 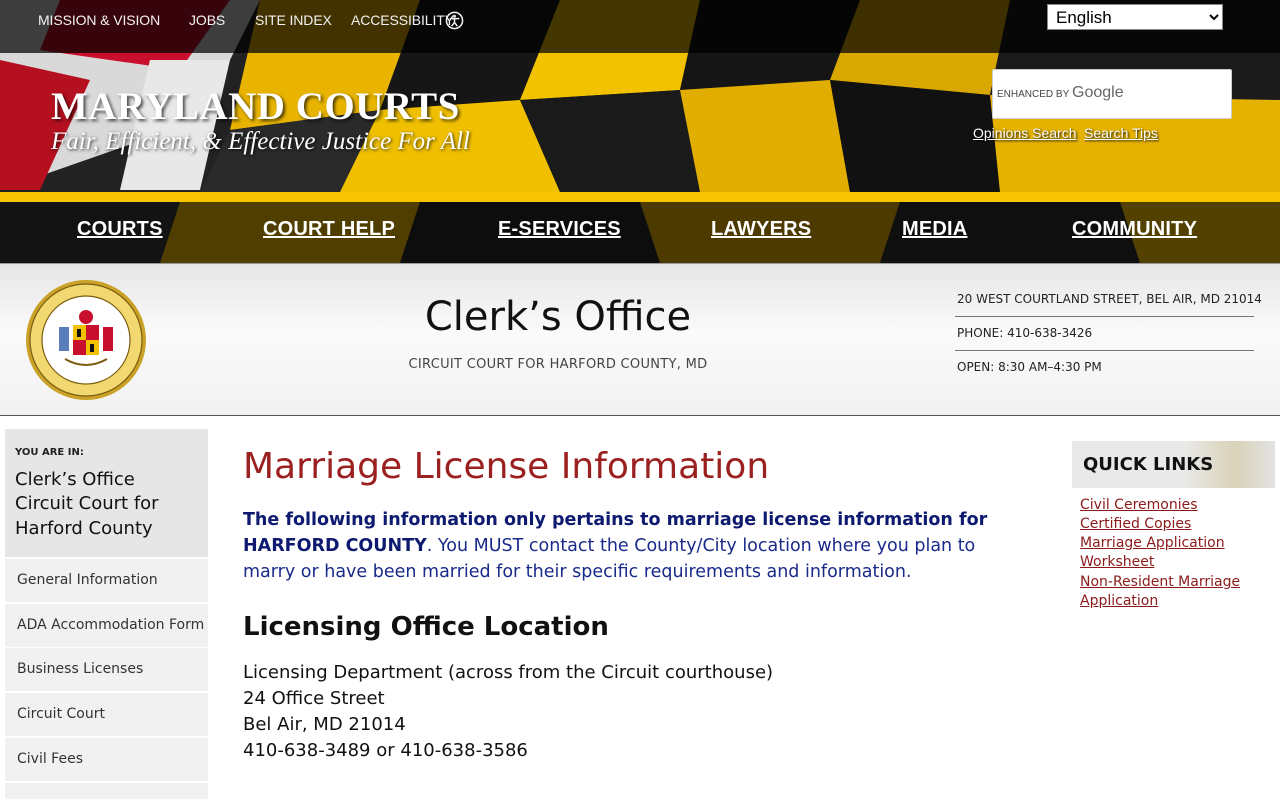 I want to click on you-are-in-label: YOU ARE IN:, so click(x=49, y=452).